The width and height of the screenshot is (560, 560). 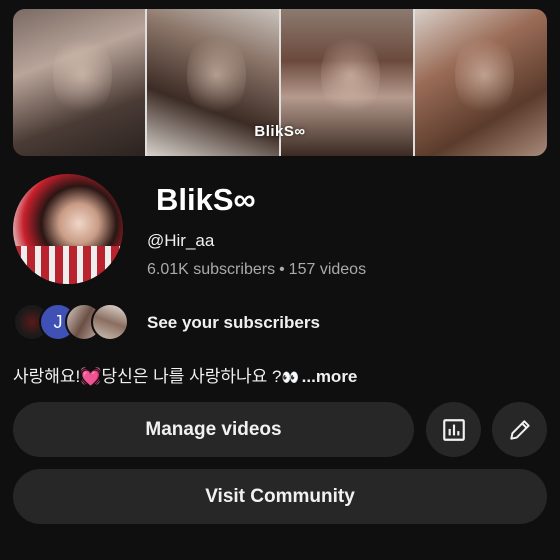 I want to click on more-link: ...more, so click(x=327, y=376).